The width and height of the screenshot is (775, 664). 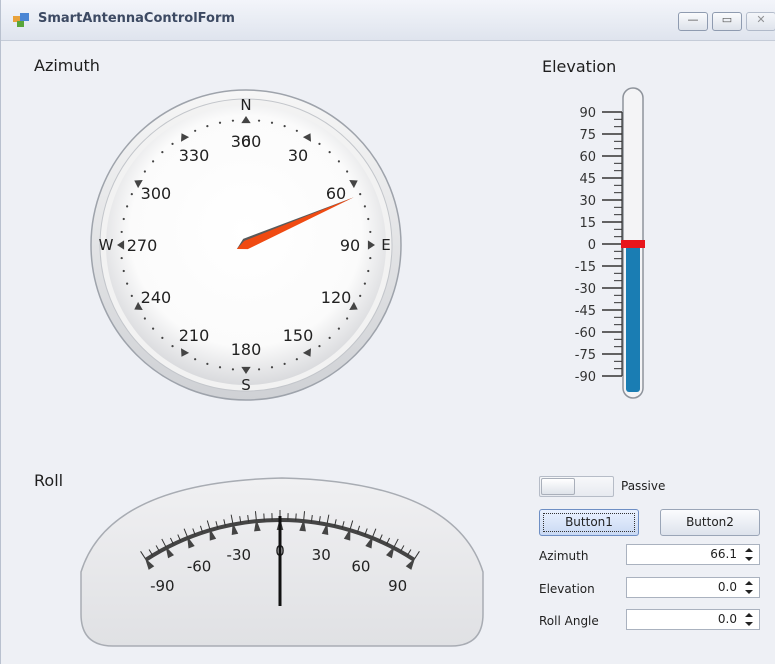 I want to click on azimuth-tick-label: 90, so click(x=350, y=245).